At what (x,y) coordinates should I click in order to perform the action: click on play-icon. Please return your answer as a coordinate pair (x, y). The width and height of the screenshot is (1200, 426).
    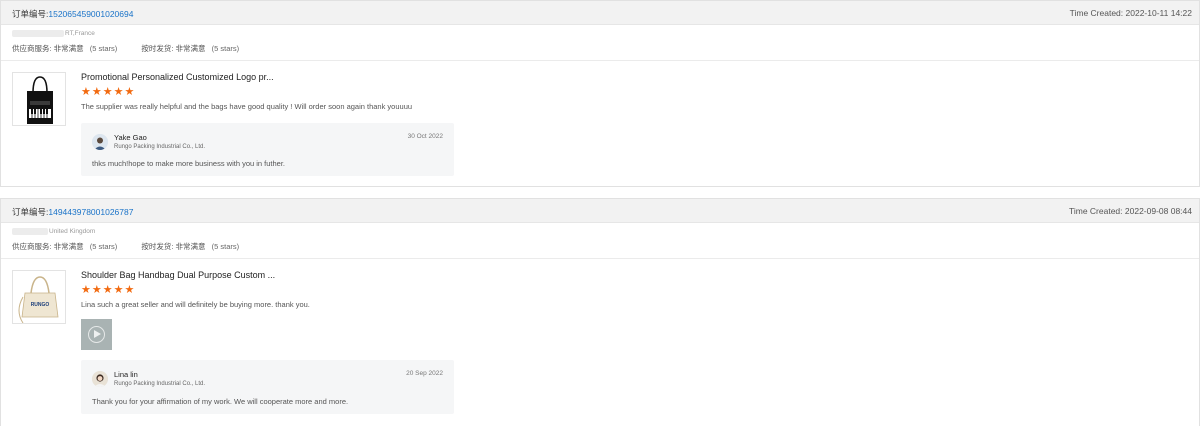
    Looking at the image, I should click on (97, 334).